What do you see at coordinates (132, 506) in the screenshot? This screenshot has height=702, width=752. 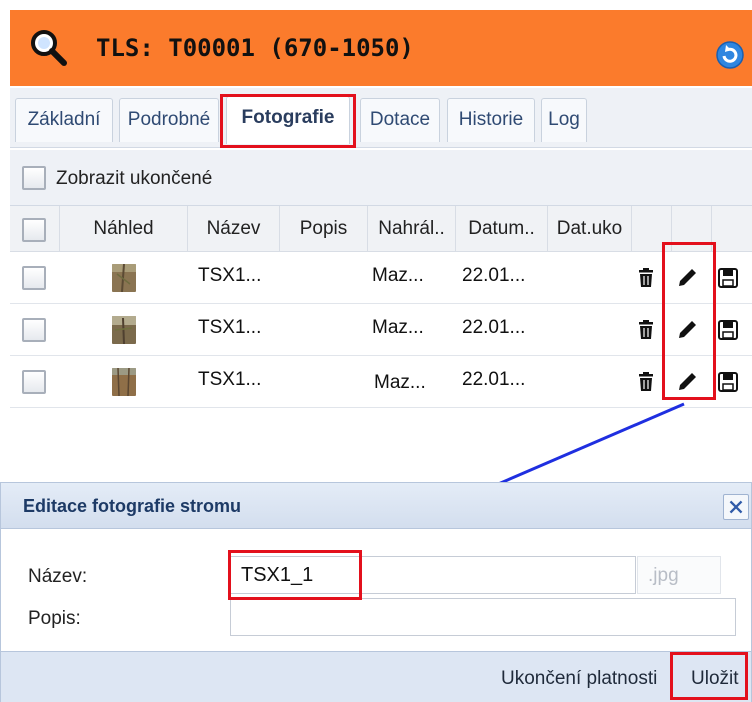 I see `dialog-title: Editace fotografie stromu` at bounding box center [132, 506].